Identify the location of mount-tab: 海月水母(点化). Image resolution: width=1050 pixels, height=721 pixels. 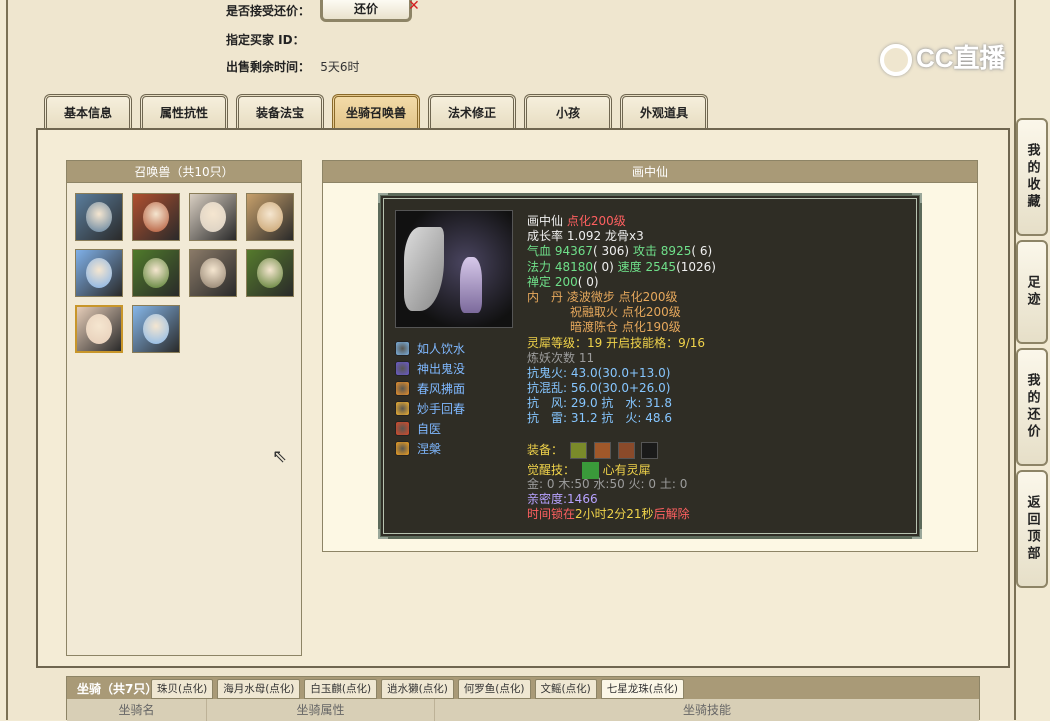
(259, 689).